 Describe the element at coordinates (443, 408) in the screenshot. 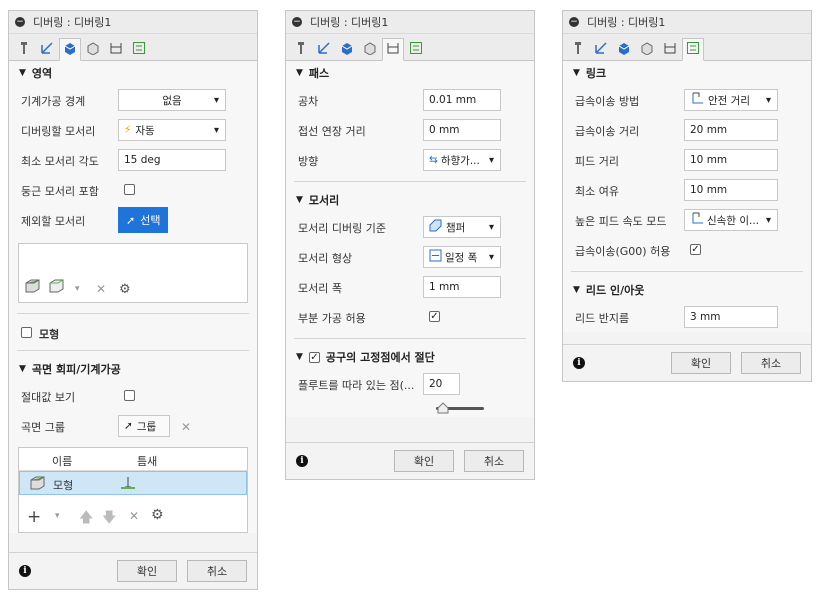

I see `slider-thumb` at that location.